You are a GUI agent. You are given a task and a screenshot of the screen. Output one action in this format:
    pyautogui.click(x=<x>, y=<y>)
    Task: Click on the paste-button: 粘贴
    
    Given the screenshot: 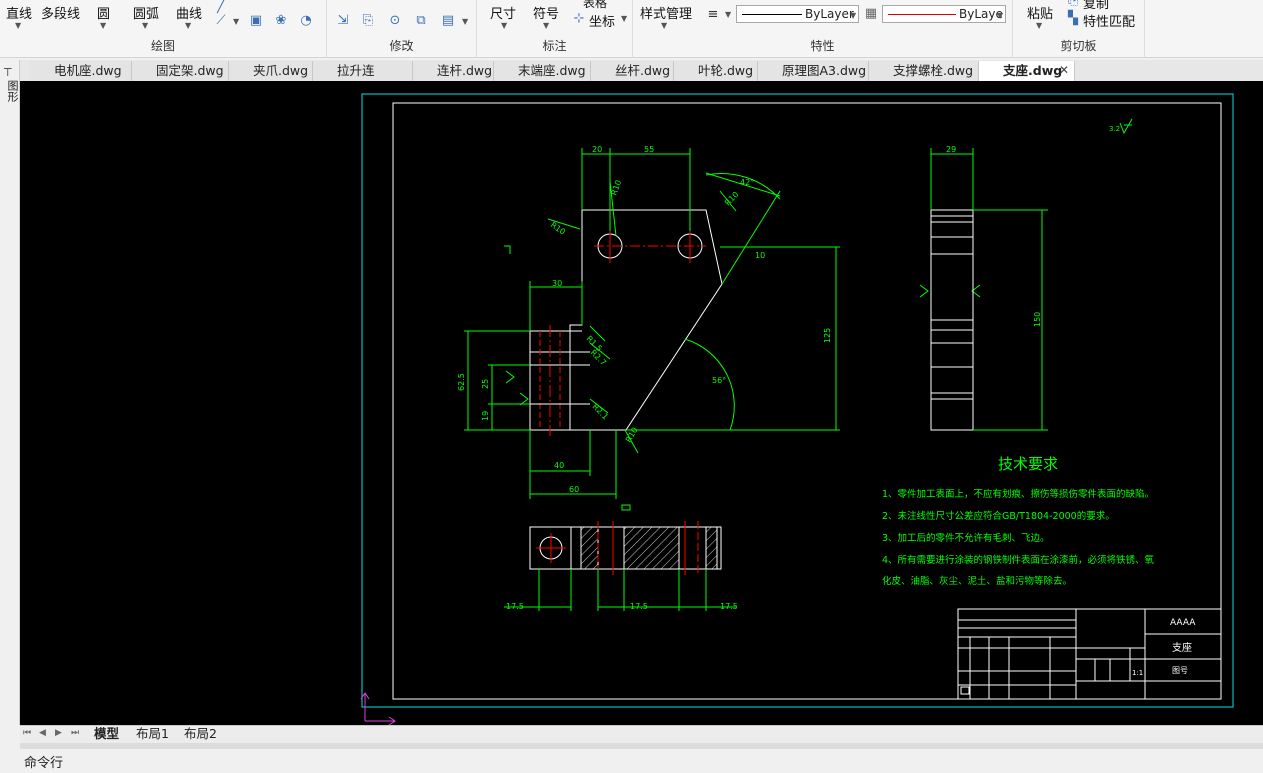 What is the action you would take?
    pyautogui.click(x=1040, y=12)
    